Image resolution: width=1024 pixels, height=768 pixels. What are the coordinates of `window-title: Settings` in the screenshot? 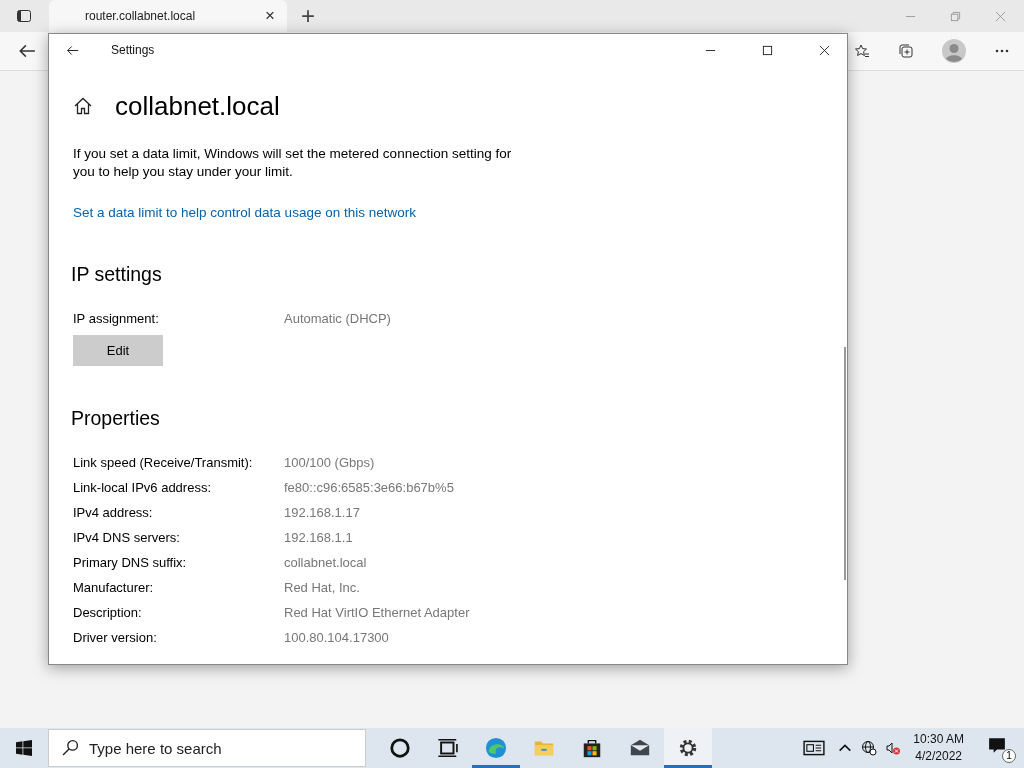 It's located at (133, 50).